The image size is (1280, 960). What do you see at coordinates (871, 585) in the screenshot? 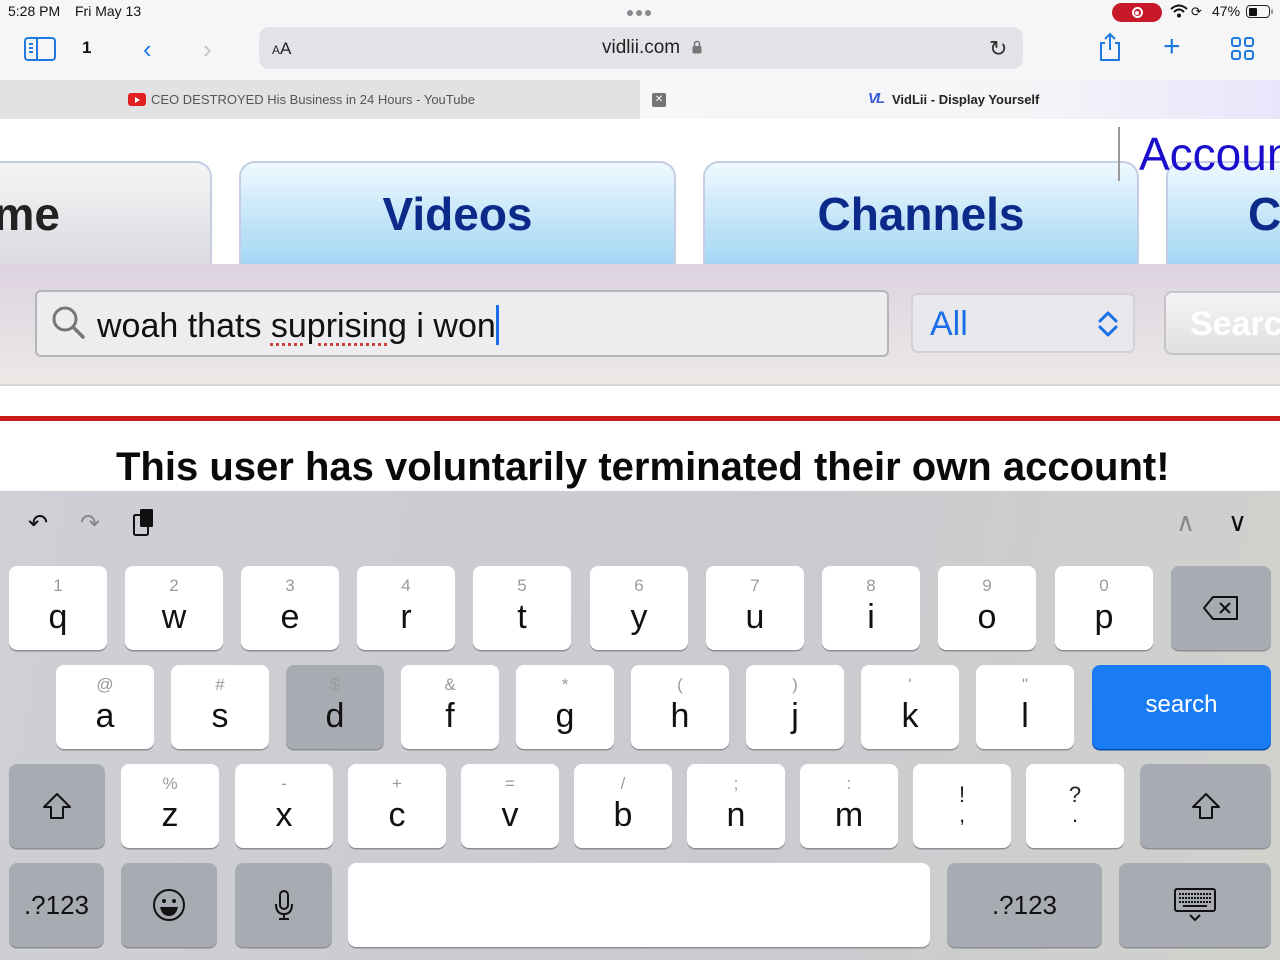
I see `key-secondary-label: 8` at bounding box center [871, 585].